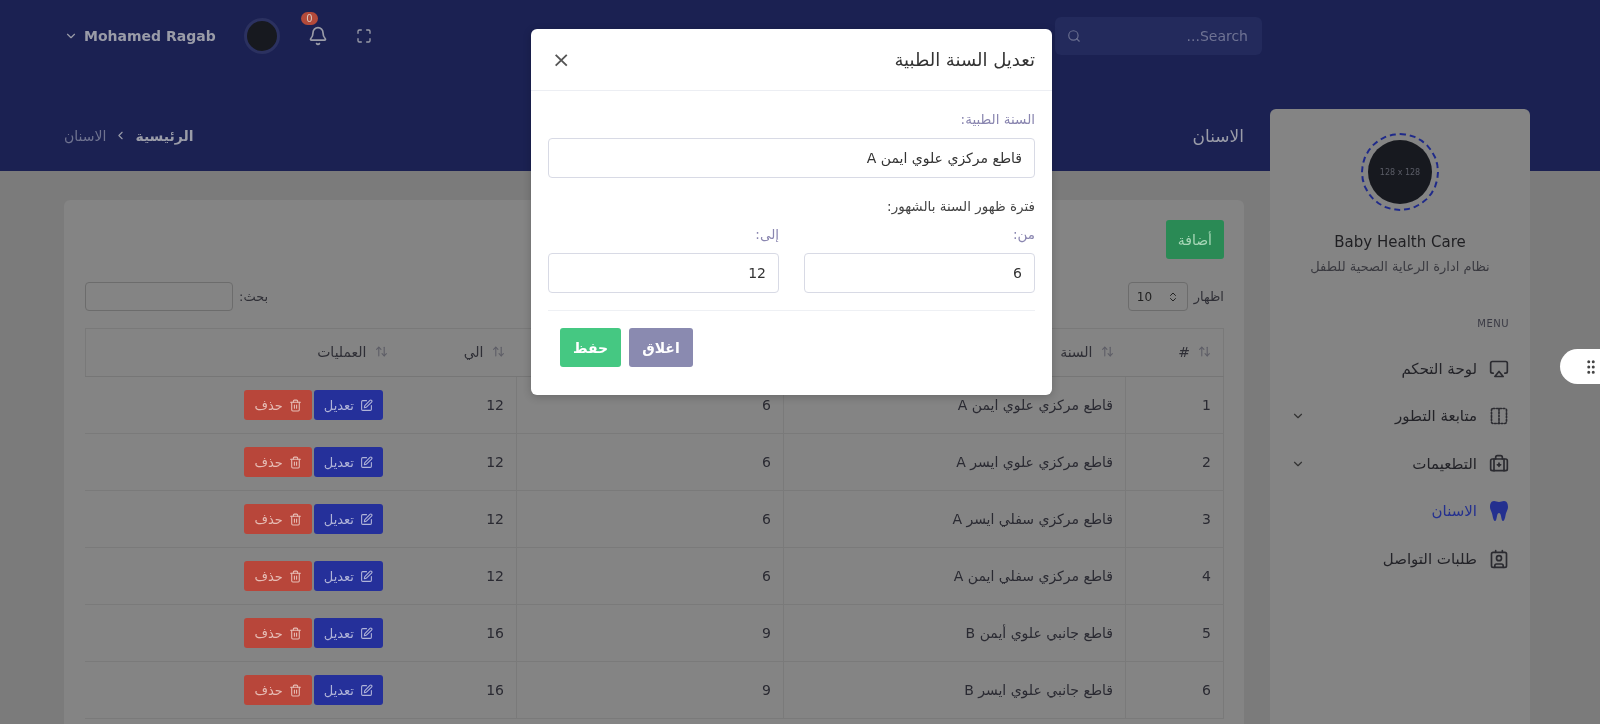  I want to click on table-cell: قاطع جانبي علوي ايسر B, so click(1038, 690).